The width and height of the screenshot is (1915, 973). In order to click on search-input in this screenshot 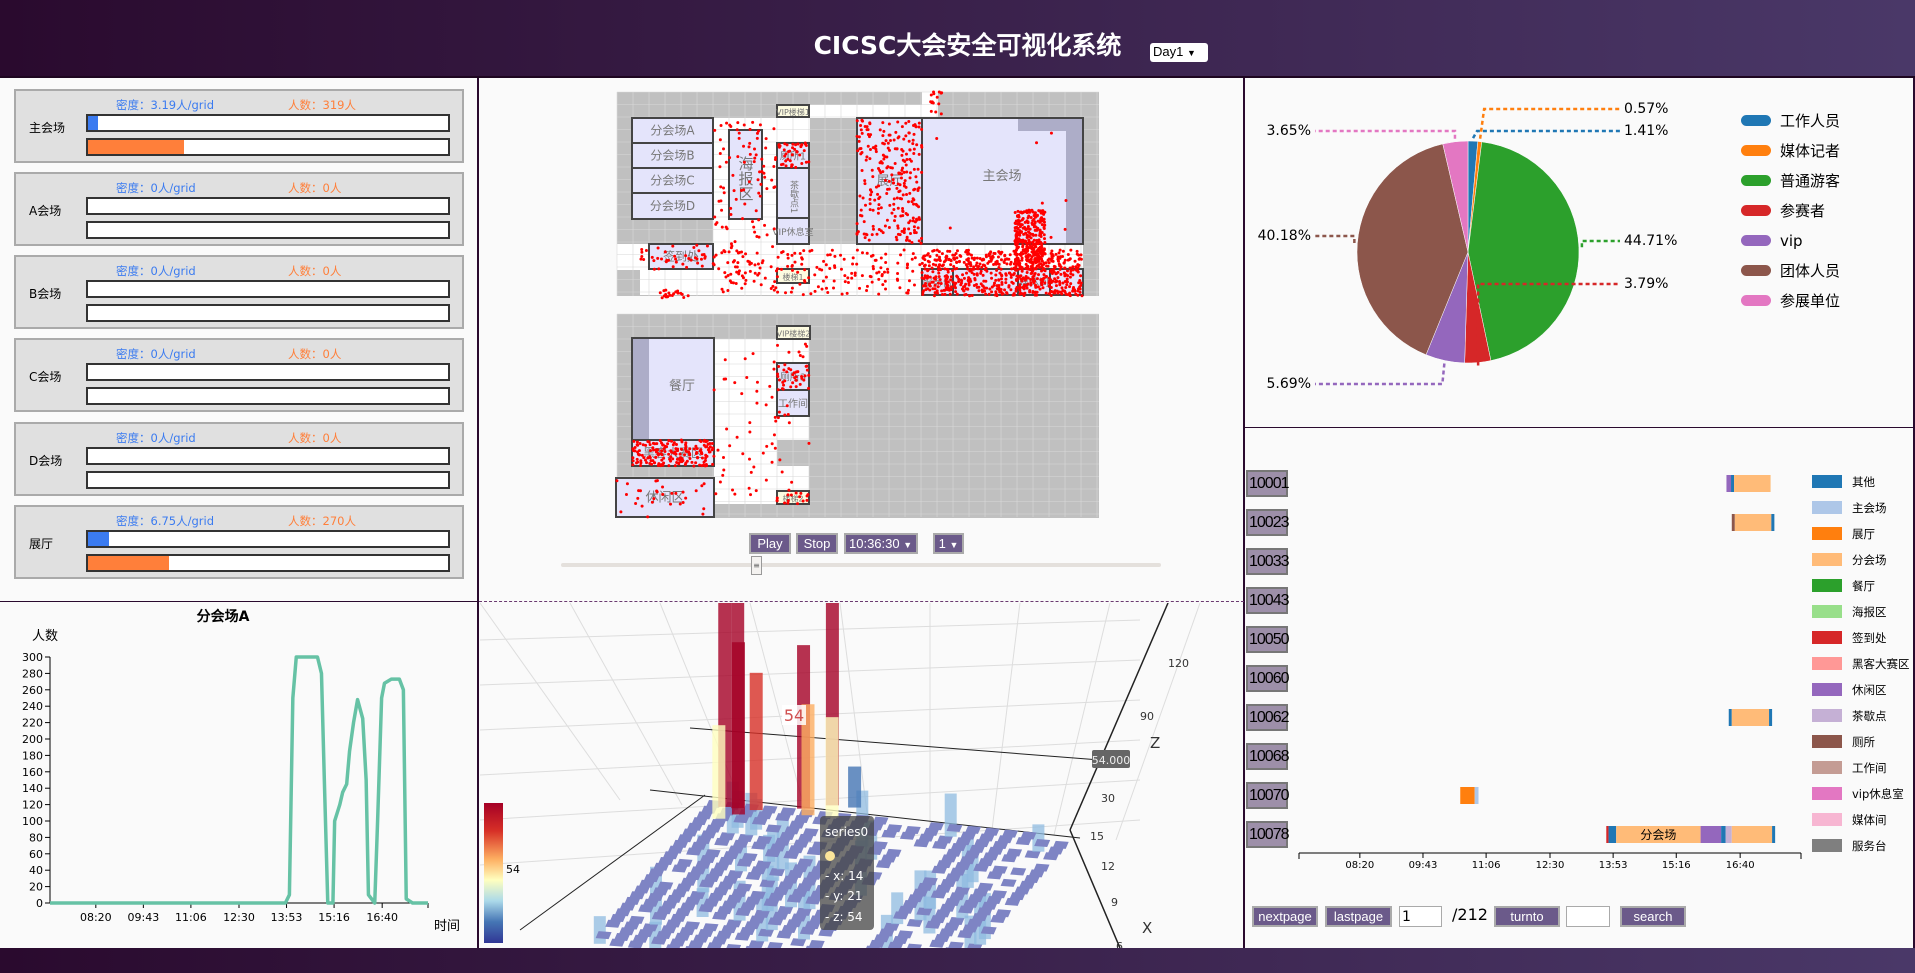, I will do `click(1588, 916)`.